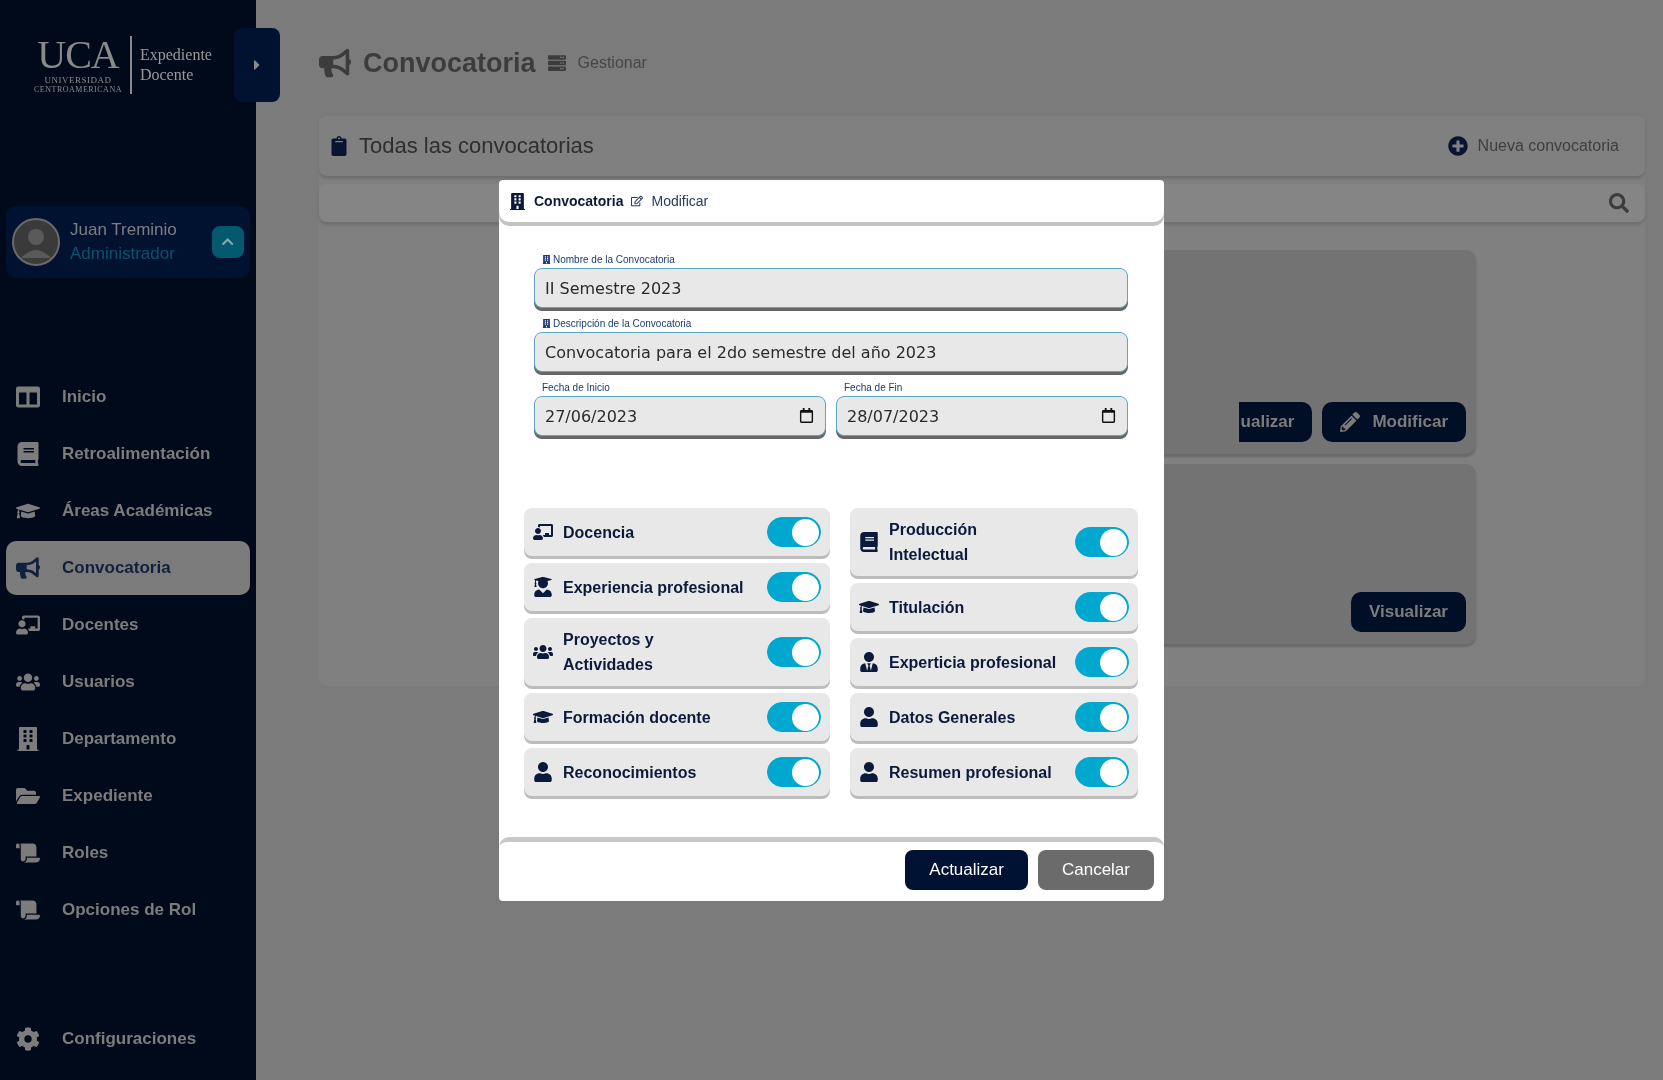  I want to click on toggle-label: Titulación, so click(927, 607).